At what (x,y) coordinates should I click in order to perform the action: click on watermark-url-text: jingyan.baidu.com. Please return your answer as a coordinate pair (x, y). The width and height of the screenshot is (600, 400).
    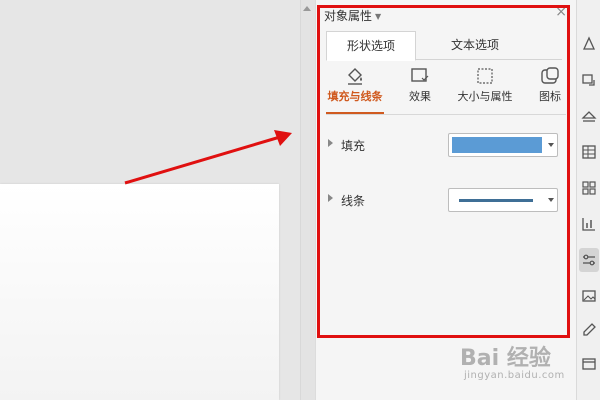
    Looking at the image, I should click on (514, 375).